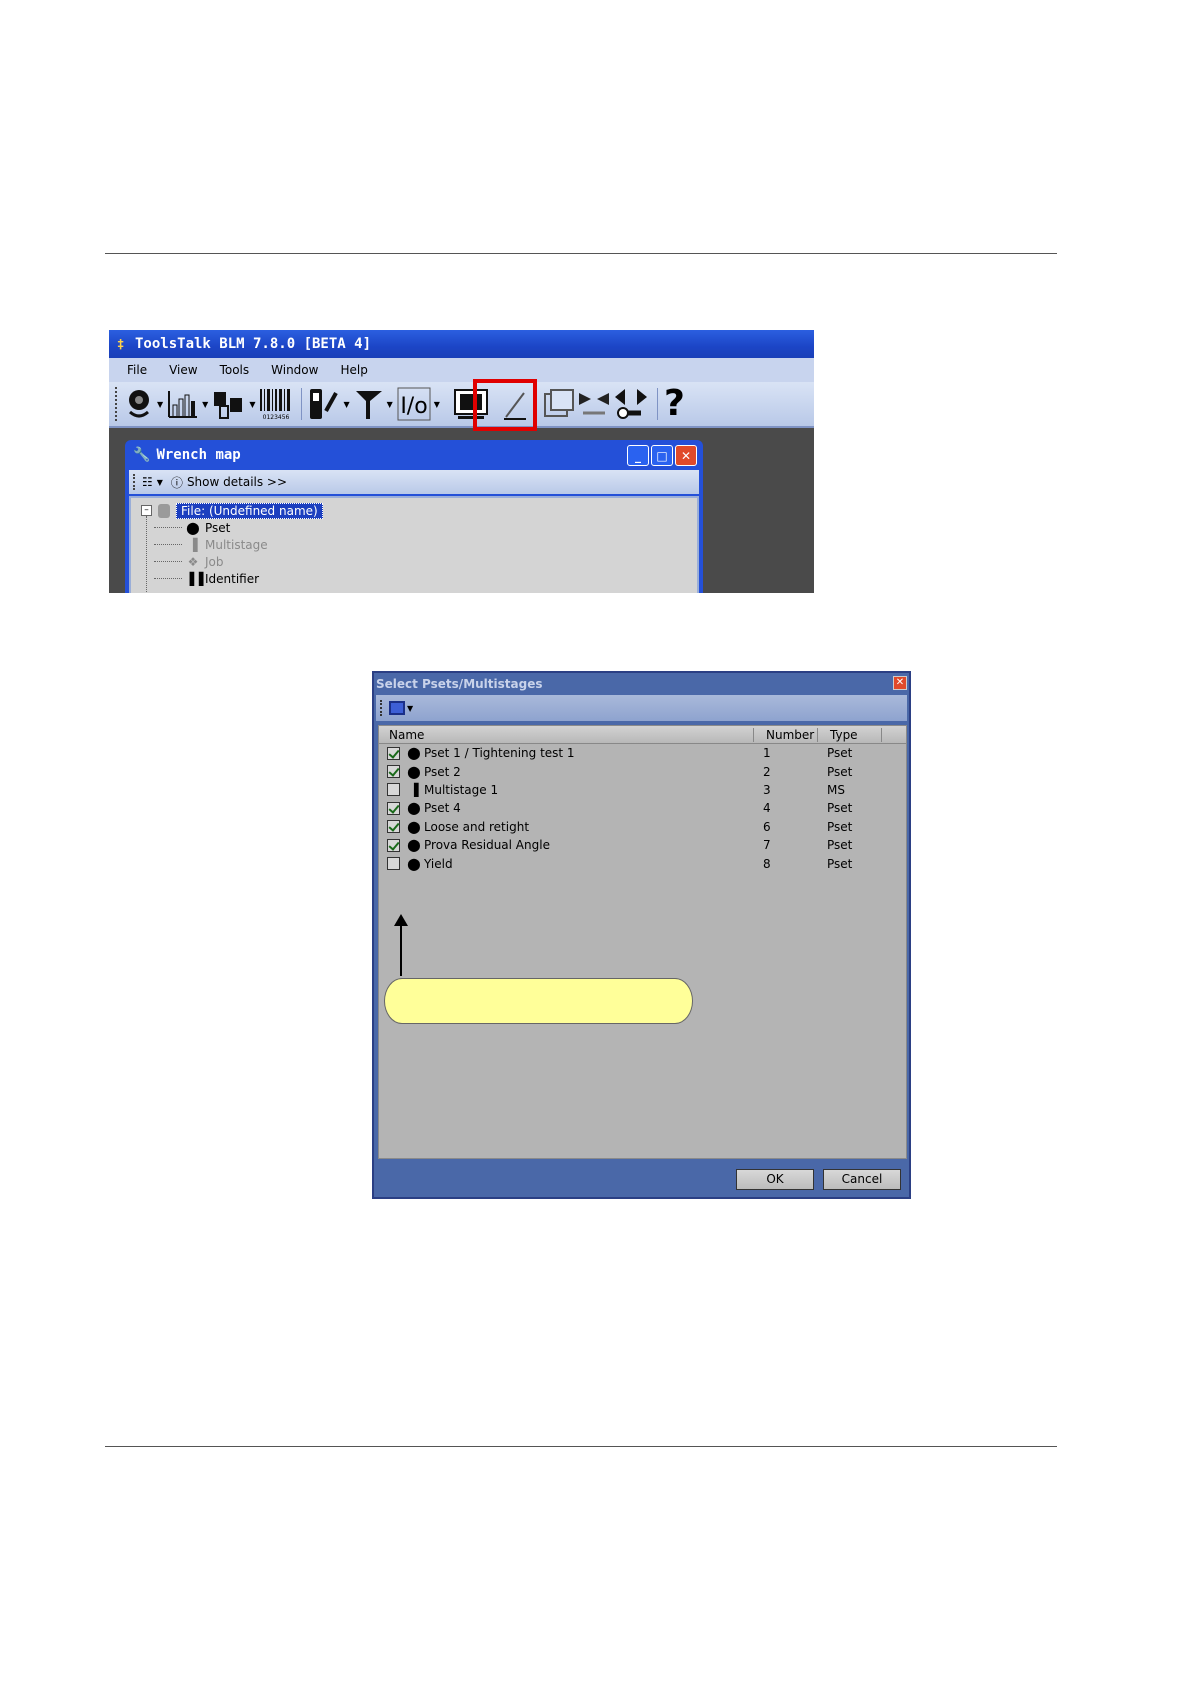 The height and width of the screenshot is (1684, 1191). I want to click on list-item-name: Multistage 1, so click(461, 789).